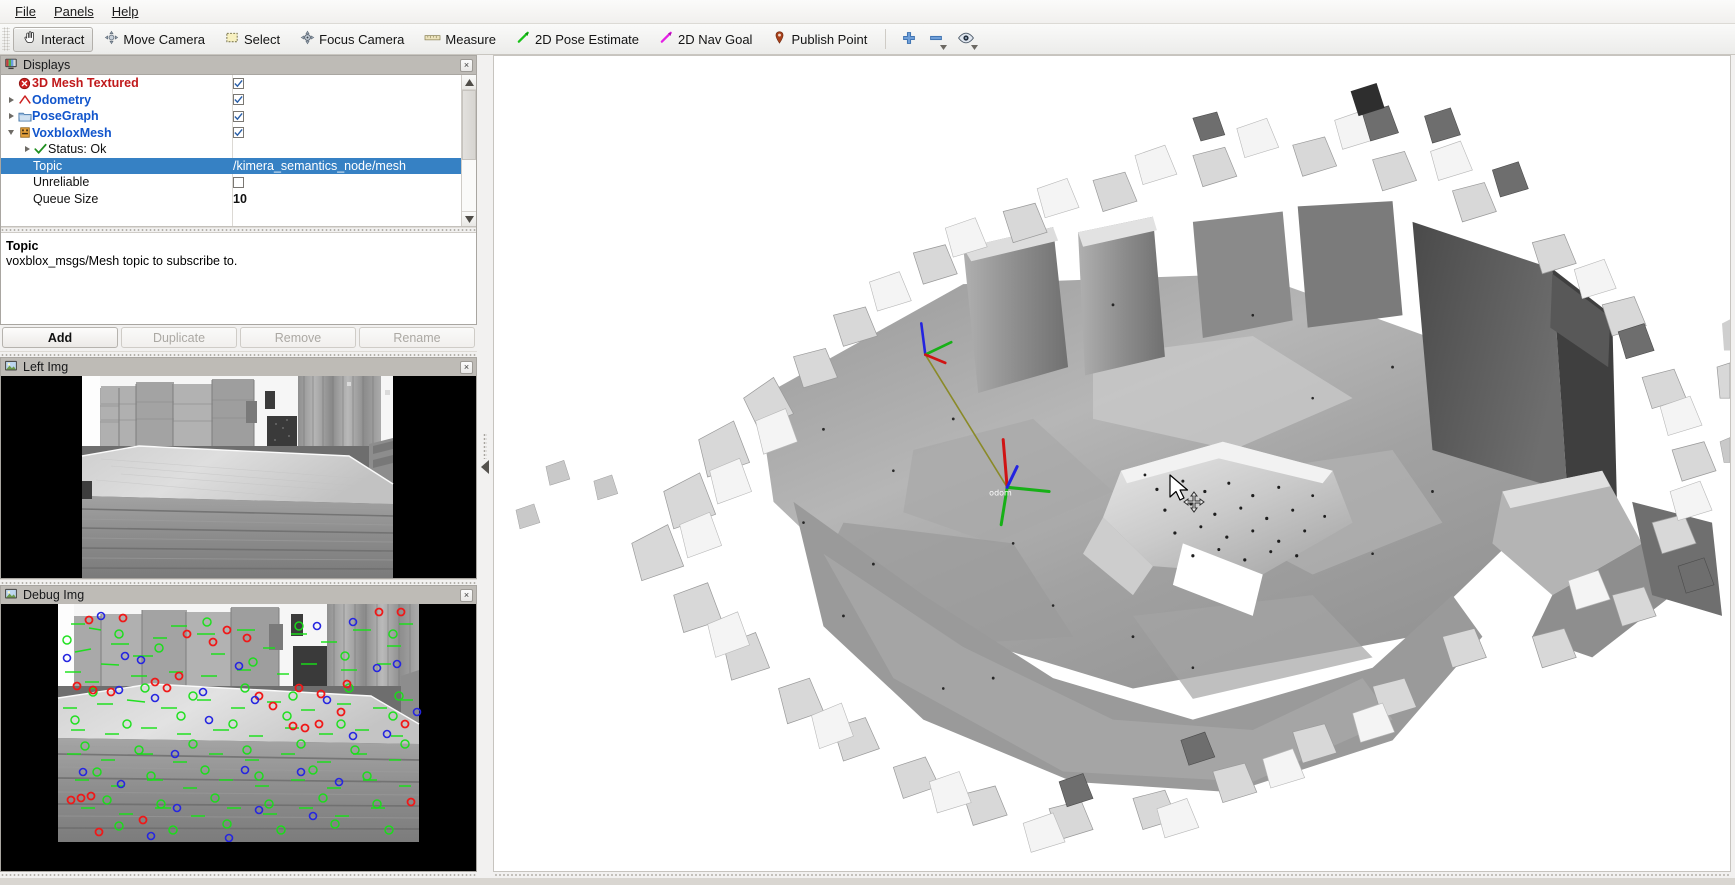  Describe the element at coordinates (867, 12) in the screenshot. I see `menu-bar: File Panels Help` at that location.